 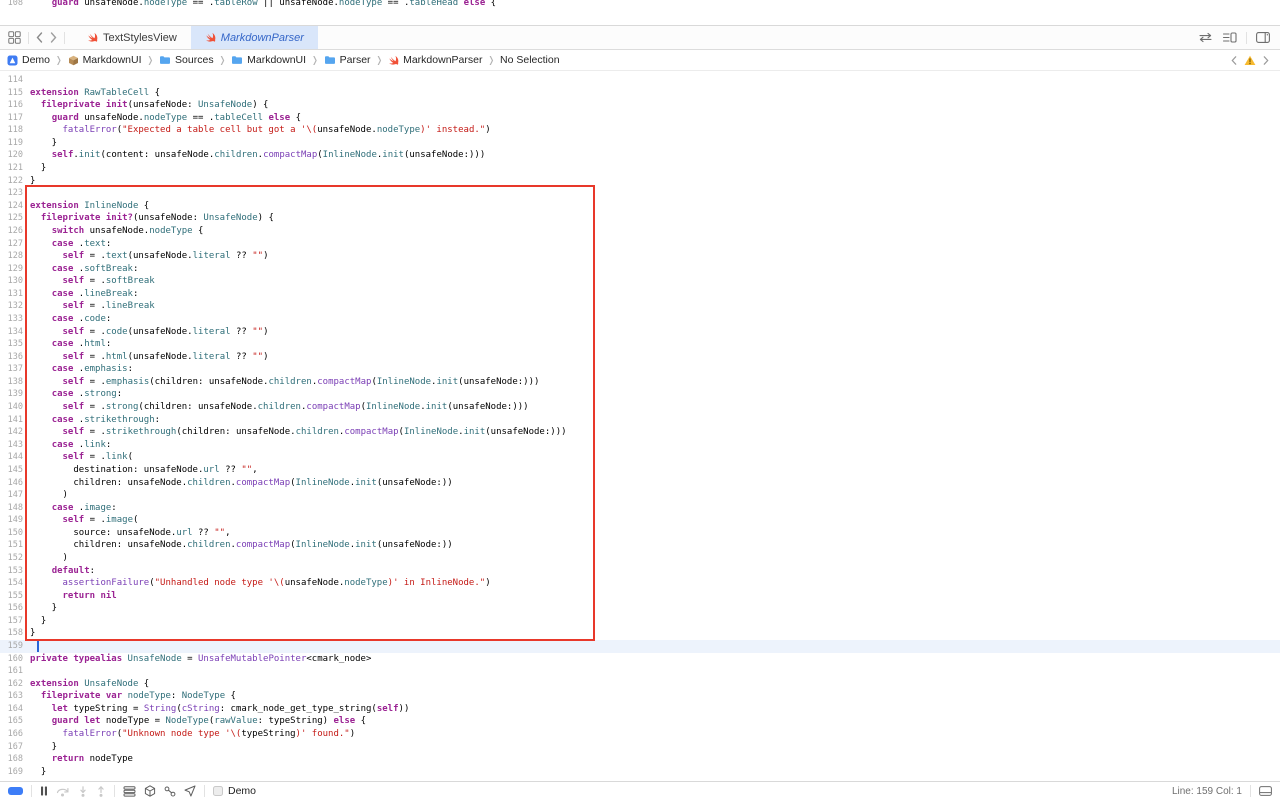 I want to click on line-number: 162, so click(x=15, y=684).